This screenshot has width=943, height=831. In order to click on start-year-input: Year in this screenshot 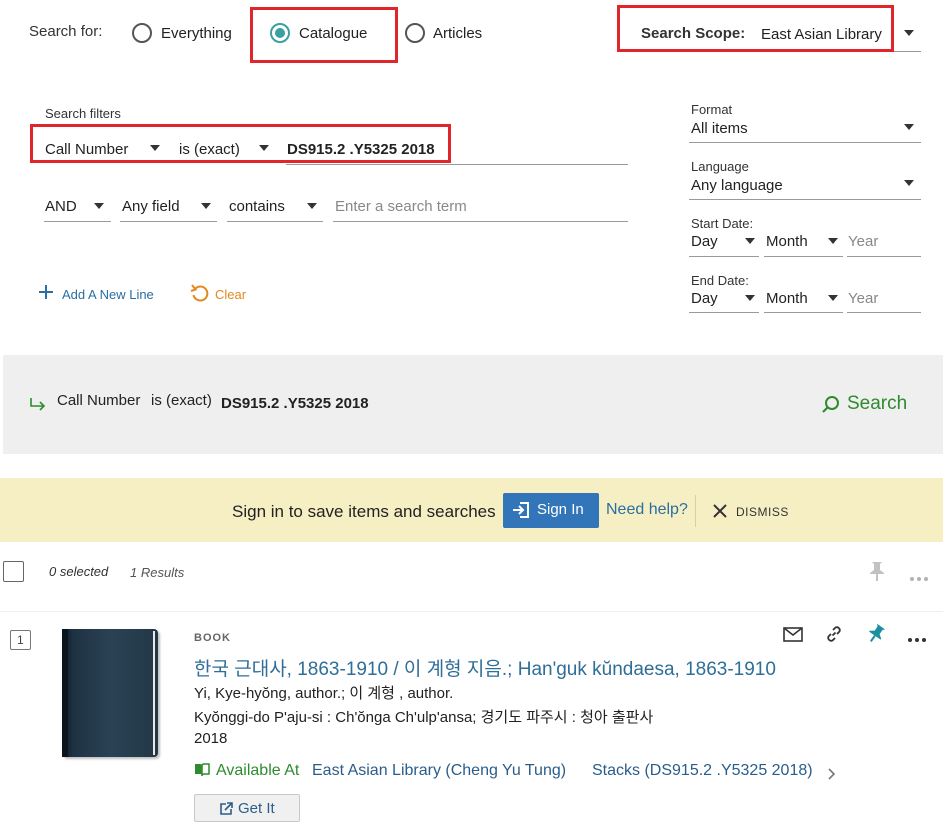, I will do `click(884, 243)`.